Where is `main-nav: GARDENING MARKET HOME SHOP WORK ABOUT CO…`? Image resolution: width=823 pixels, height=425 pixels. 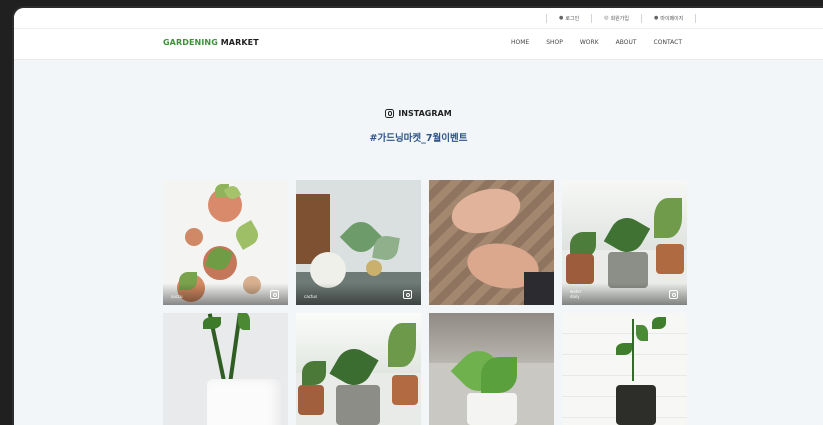 main-nav: GARDENING MARKET HOME SHOP WORK ABOUT CO… is located at coordinates (418, 44).